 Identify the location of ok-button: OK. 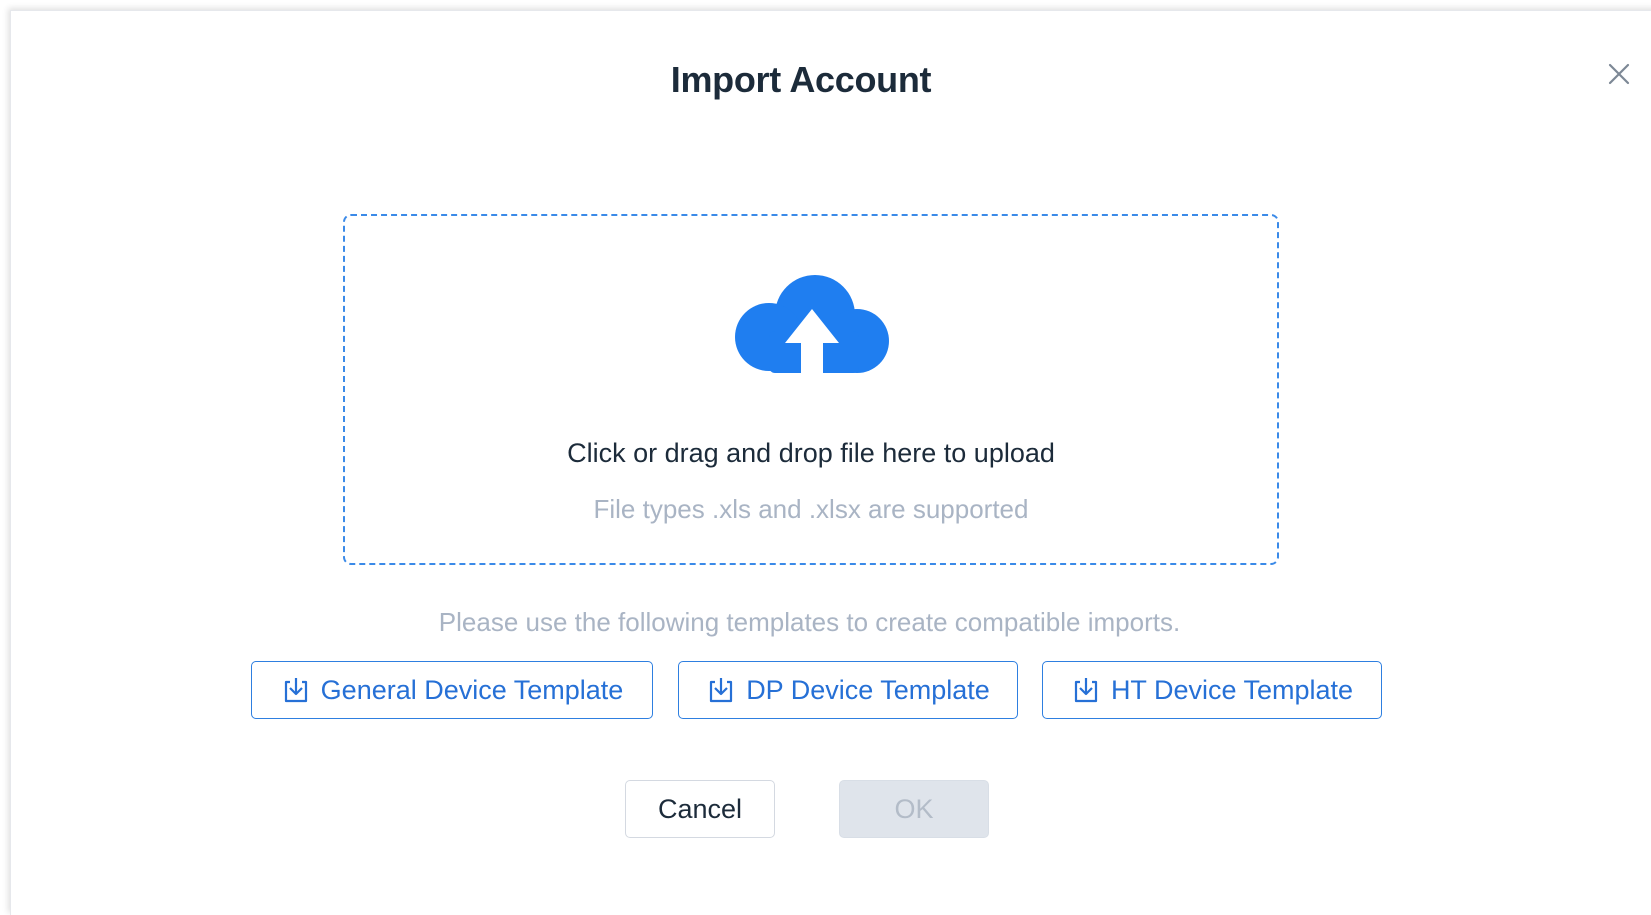
(914, 809).